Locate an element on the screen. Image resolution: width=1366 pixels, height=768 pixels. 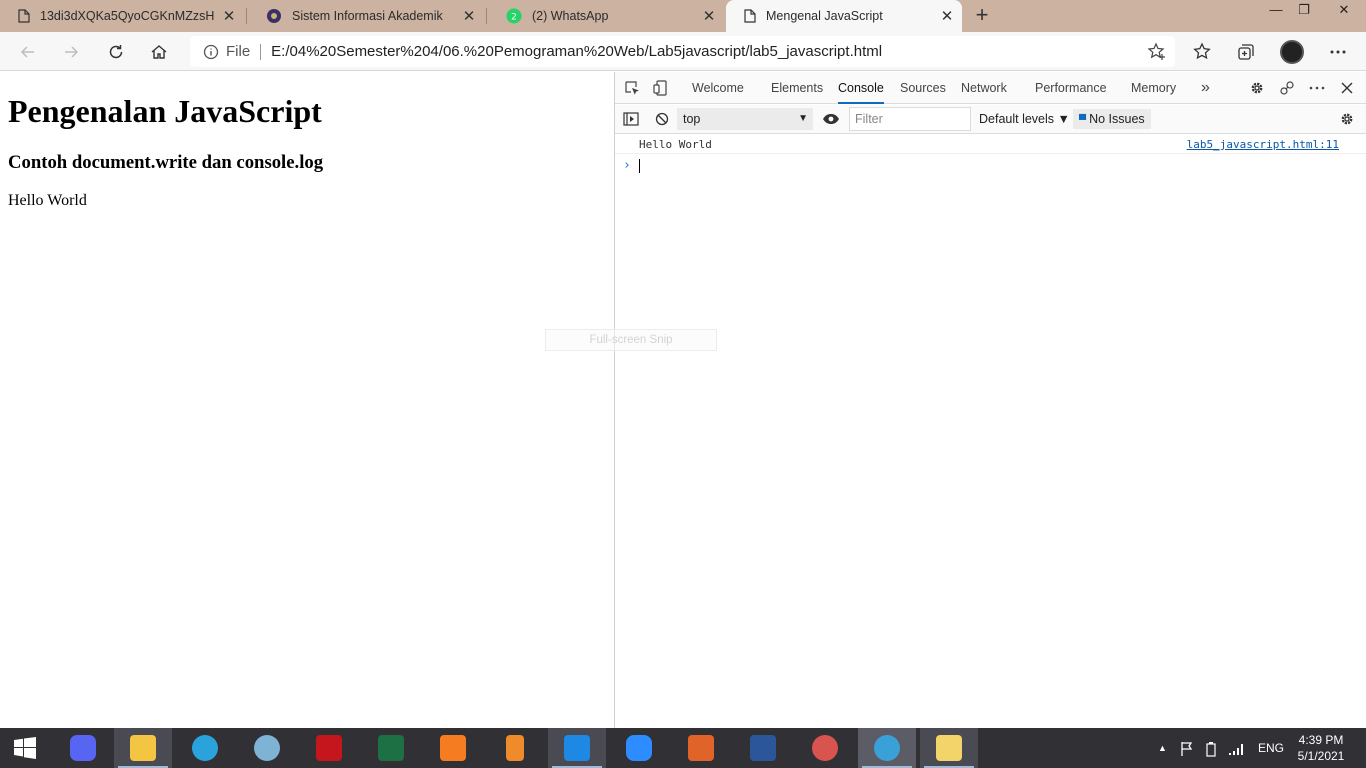
edge-browser-icon is located at coordinates (887, 748).